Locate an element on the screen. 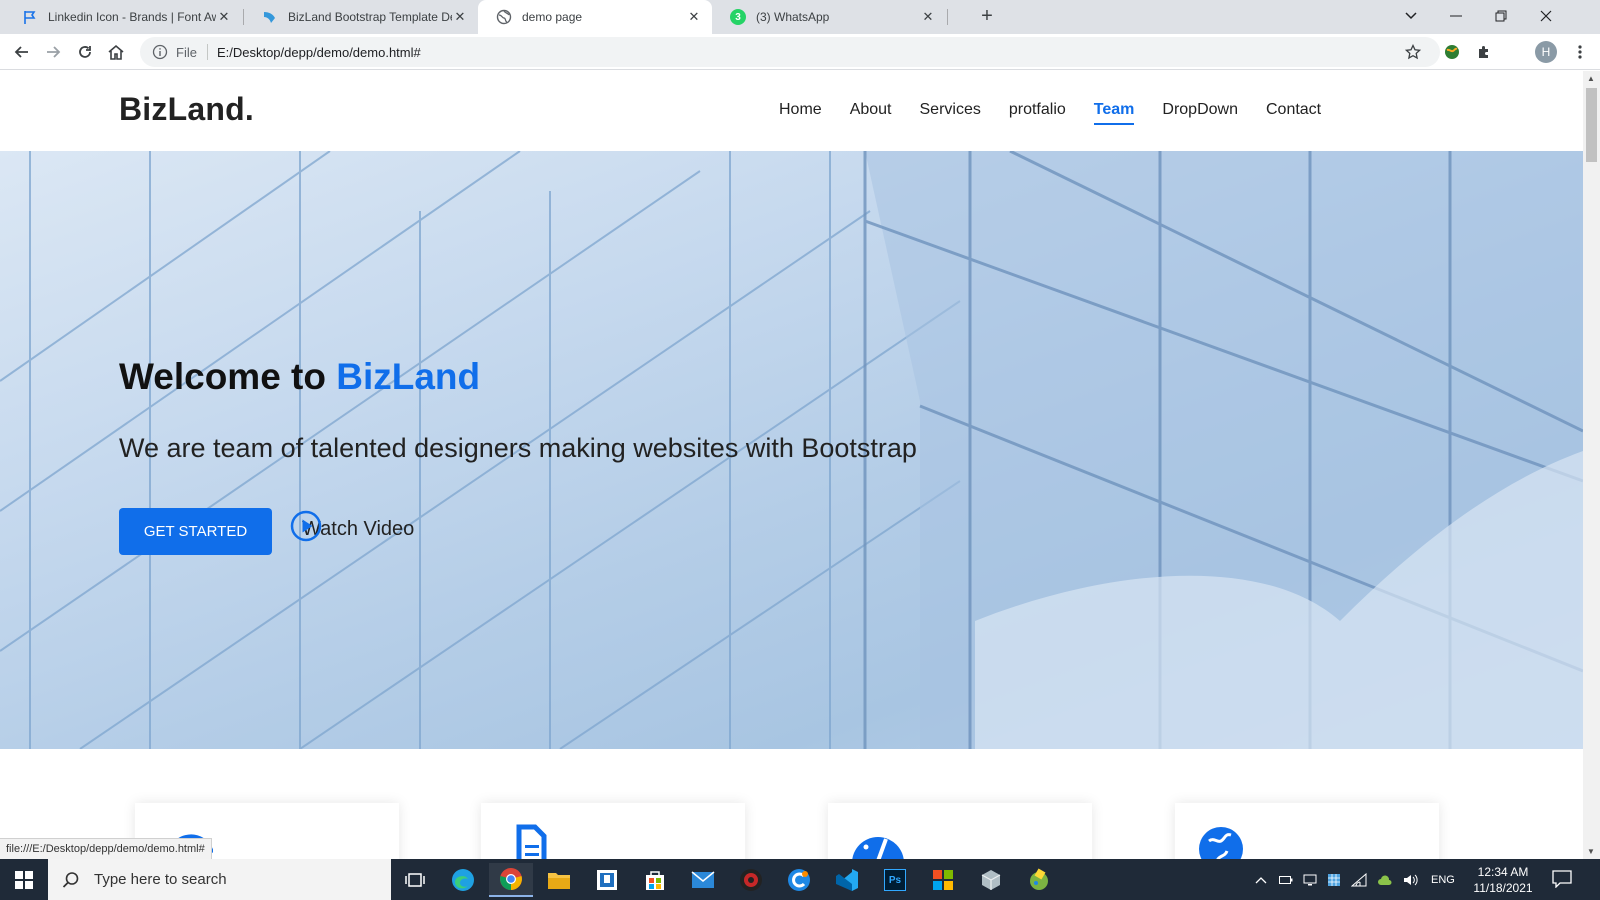 This screenshot has width=1600, height=900. box-app is located at coordinates (991, 880).